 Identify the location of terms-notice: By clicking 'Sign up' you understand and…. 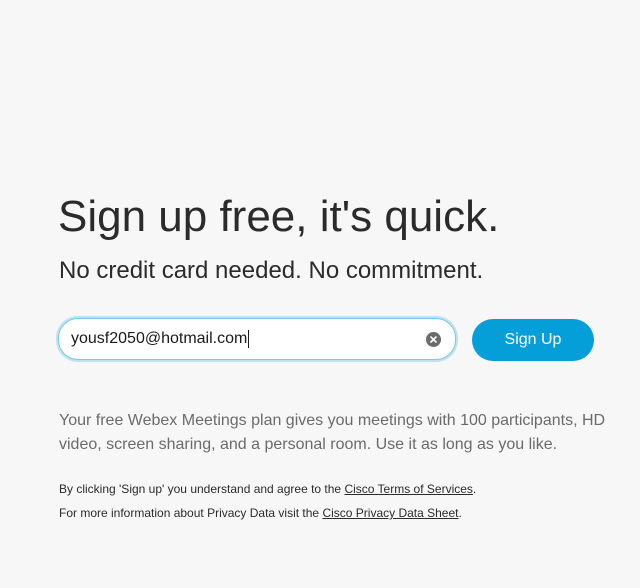
(267, 489).